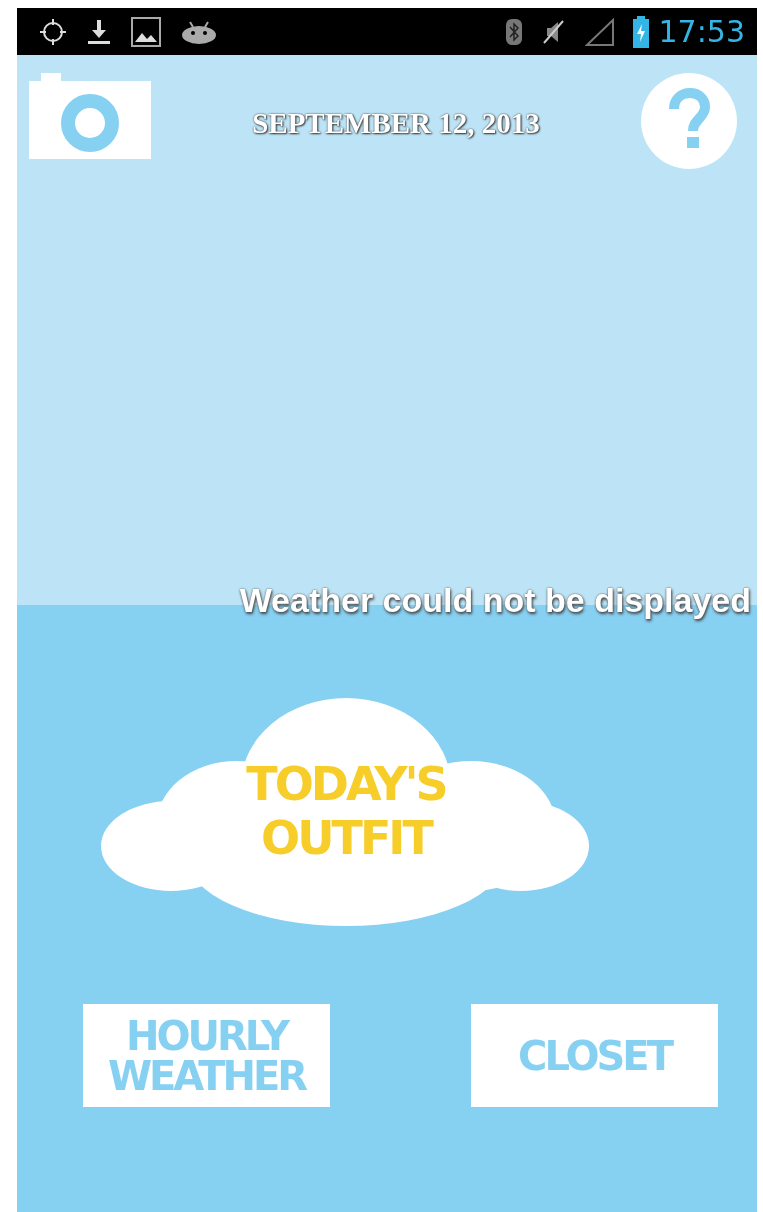 The image size is (763, 1212). Describe the element at coordinates (206, 1055) in the screenshot. I see `nav-button: HOURLY WEATHER` at that location.